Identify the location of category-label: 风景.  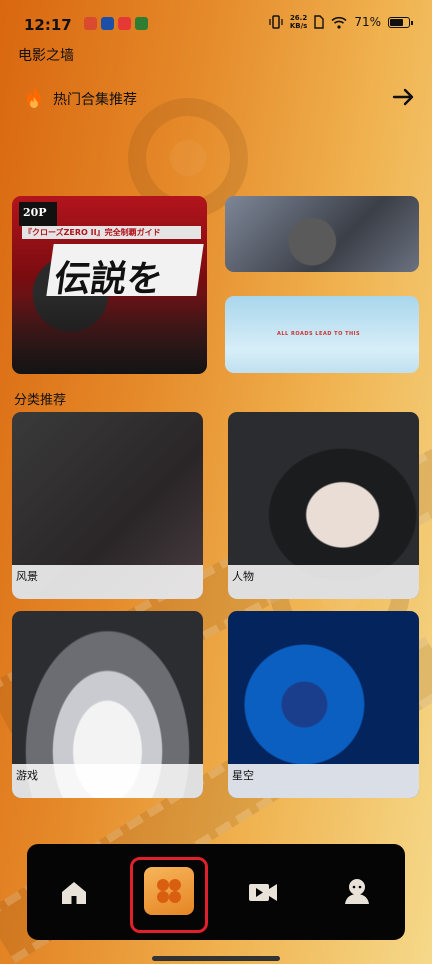
(27, 576).